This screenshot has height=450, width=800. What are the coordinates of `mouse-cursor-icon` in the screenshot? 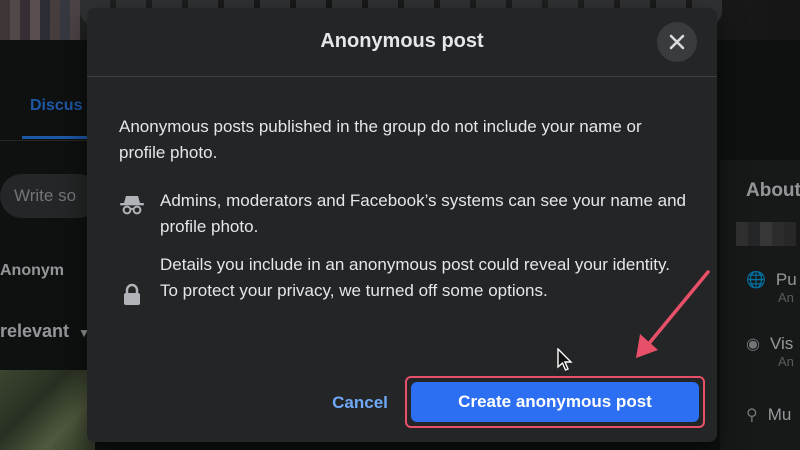 It's located at (565, 359).